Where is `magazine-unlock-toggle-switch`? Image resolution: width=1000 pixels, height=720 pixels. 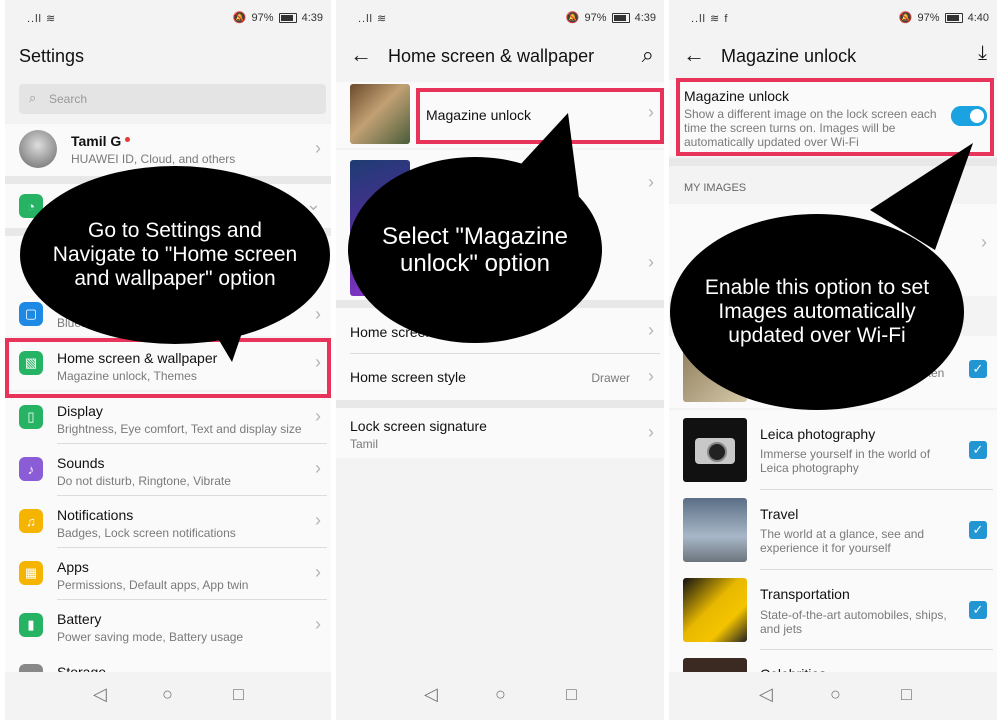
magazine-unlock-toggle-switch is located at coordinates (969, 116).